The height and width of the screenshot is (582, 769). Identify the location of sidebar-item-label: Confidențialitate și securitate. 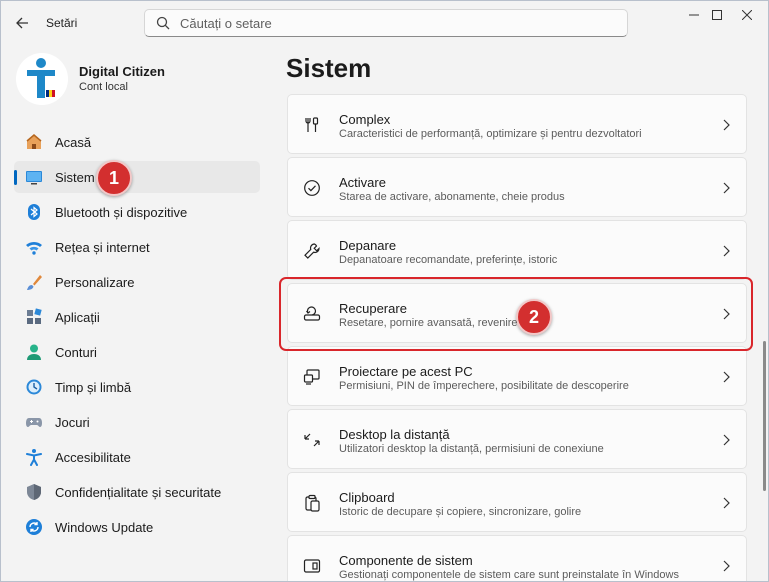
(138, 492).